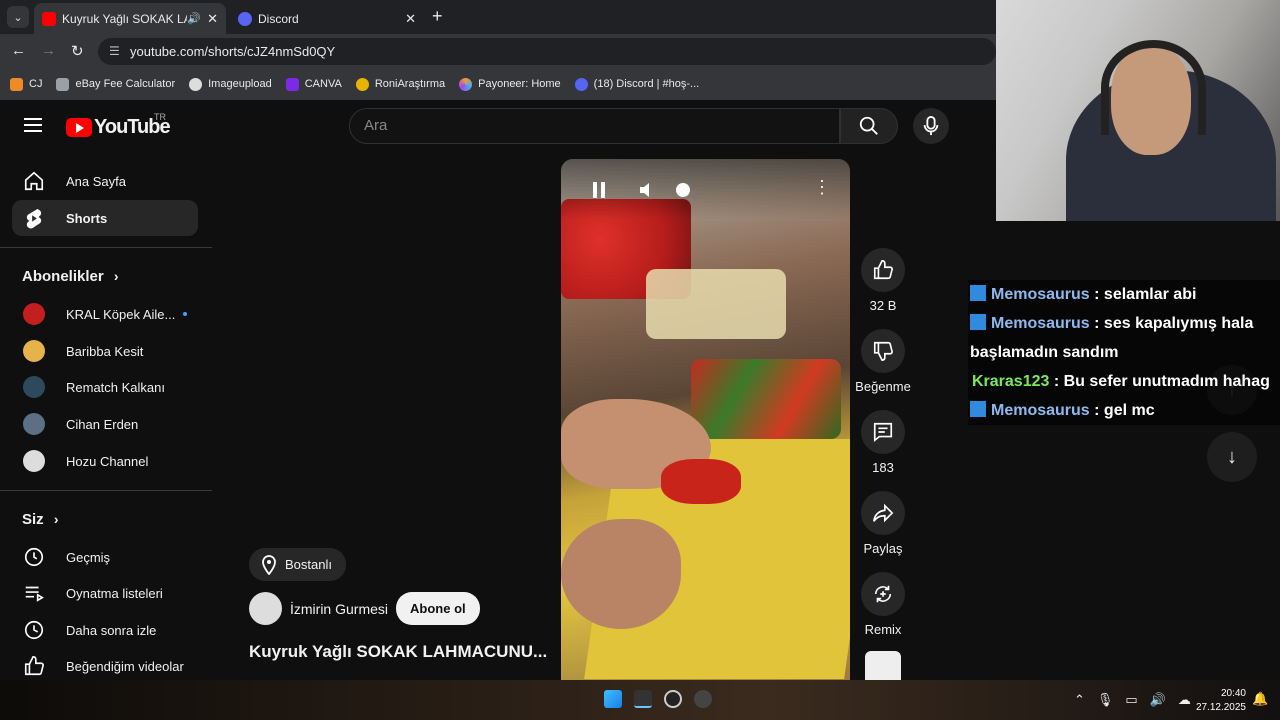 The width and height of the screenshot is (1280, 720). Describe the element at coordinates (883, 361) in the screenshot. I see `dislike-button: Beğenme` at that location.